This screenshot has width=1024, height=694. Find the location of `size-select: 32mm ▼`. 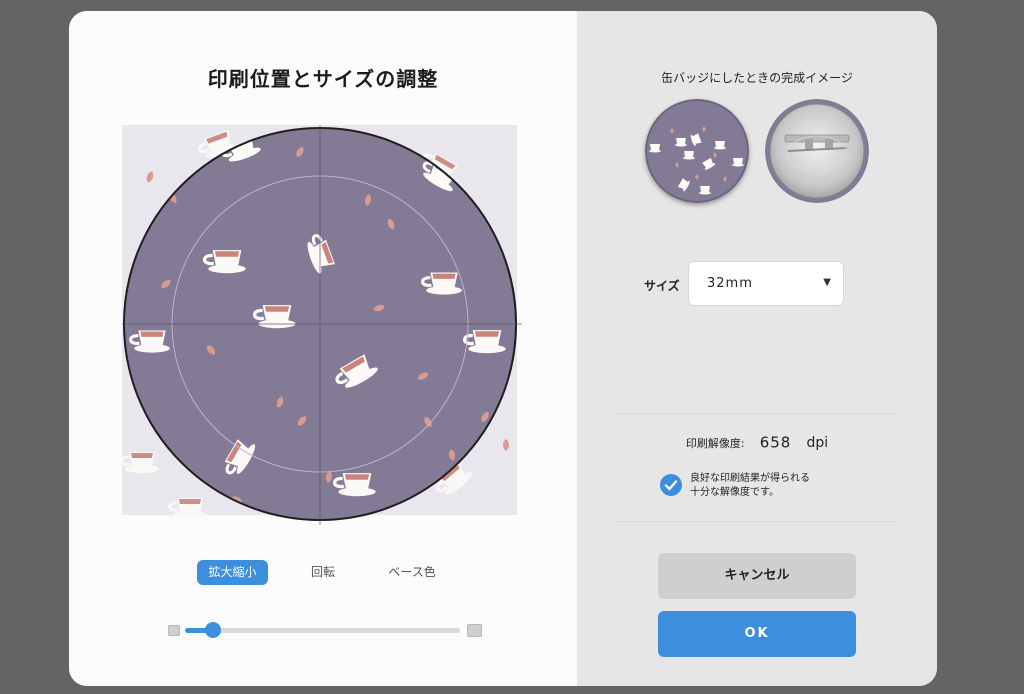

size-select: 32mm ▼ is located at coordinates (766, 283).